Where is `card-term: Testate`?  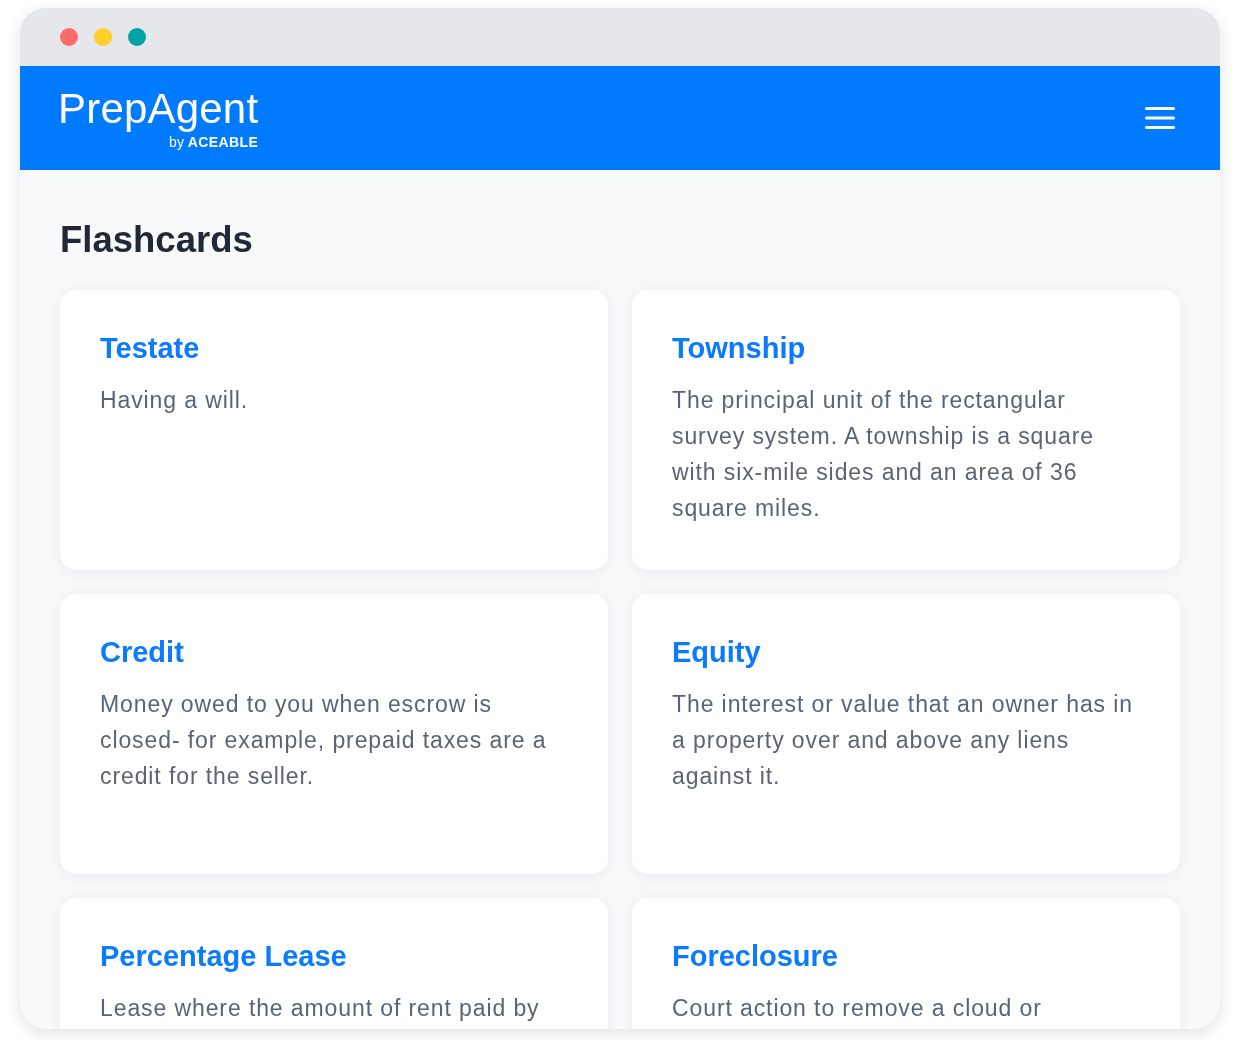
card-term: Testate is located at coordinates (150, 348).